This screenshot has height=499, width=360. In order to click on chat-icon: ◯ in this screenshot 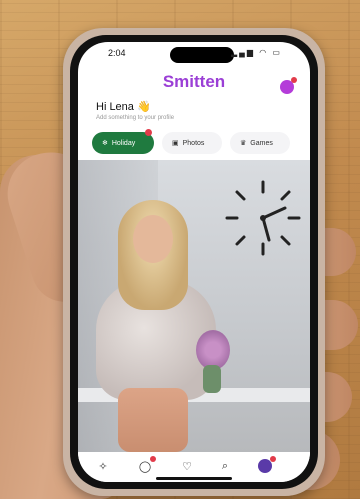, I will do `click(146, 465)`.